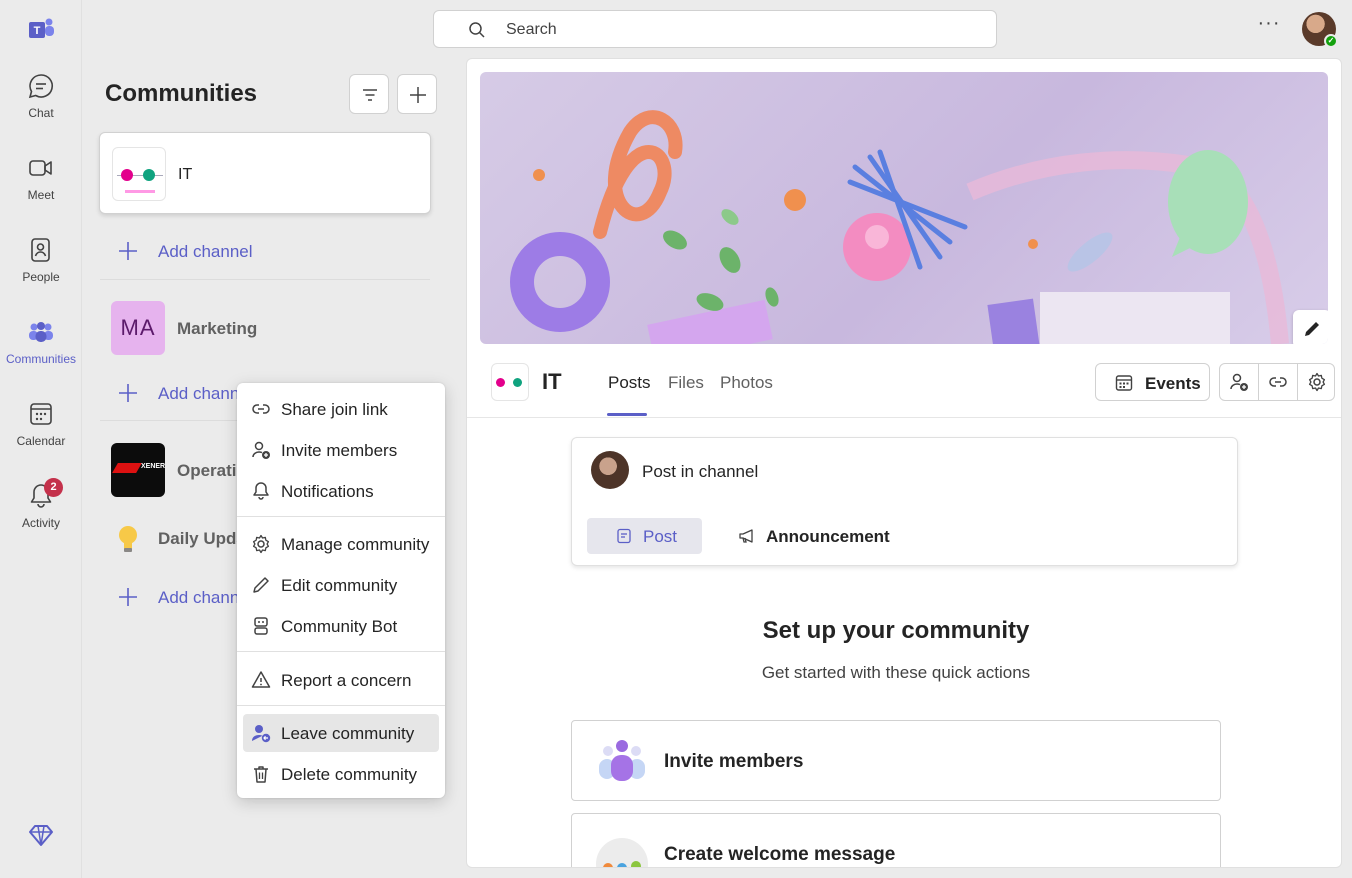 This screenshot has height=878, width=1352. What do you see at coordinates (477, 30) in the screenshot?
I see `search-icon` at bounding box center [477, 30].